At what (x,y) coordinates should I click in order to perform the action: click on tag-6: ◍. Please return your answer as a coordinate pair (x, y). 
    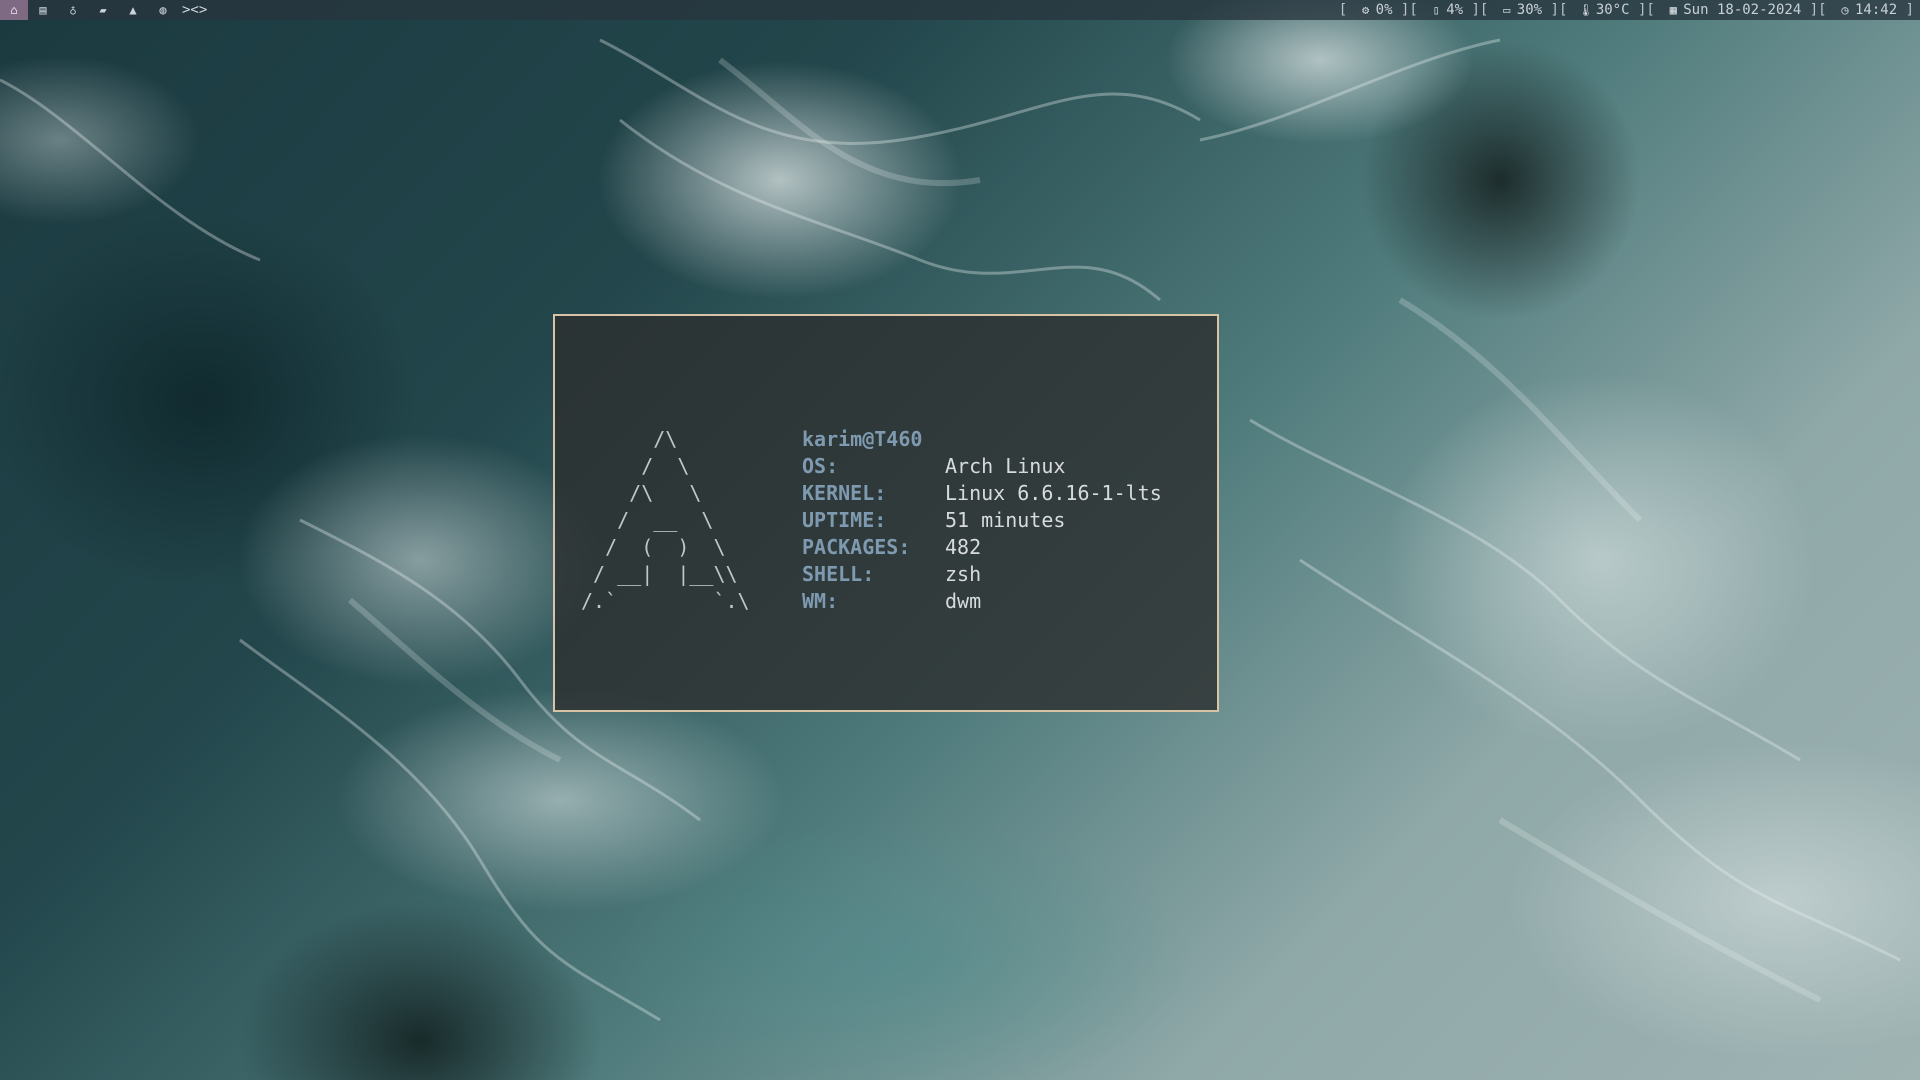
    Looking at the image, I should click on (163, 10).